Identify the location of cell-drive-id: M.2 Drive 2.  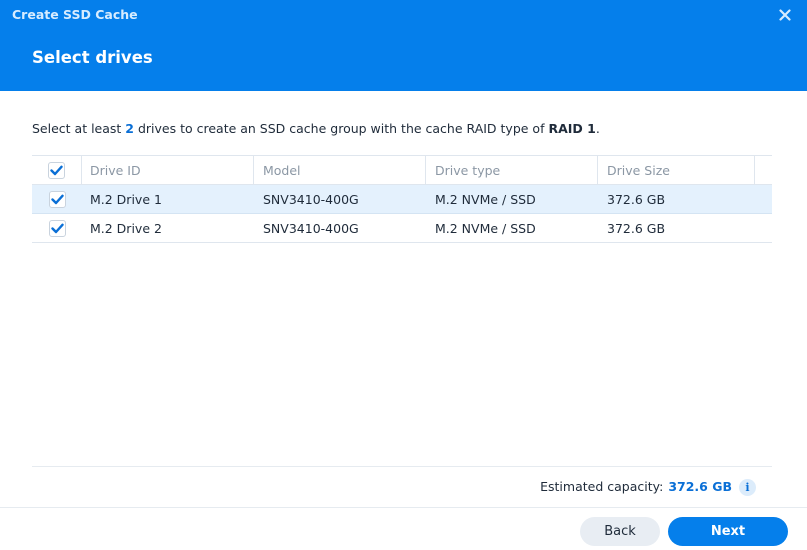
(126, 228).